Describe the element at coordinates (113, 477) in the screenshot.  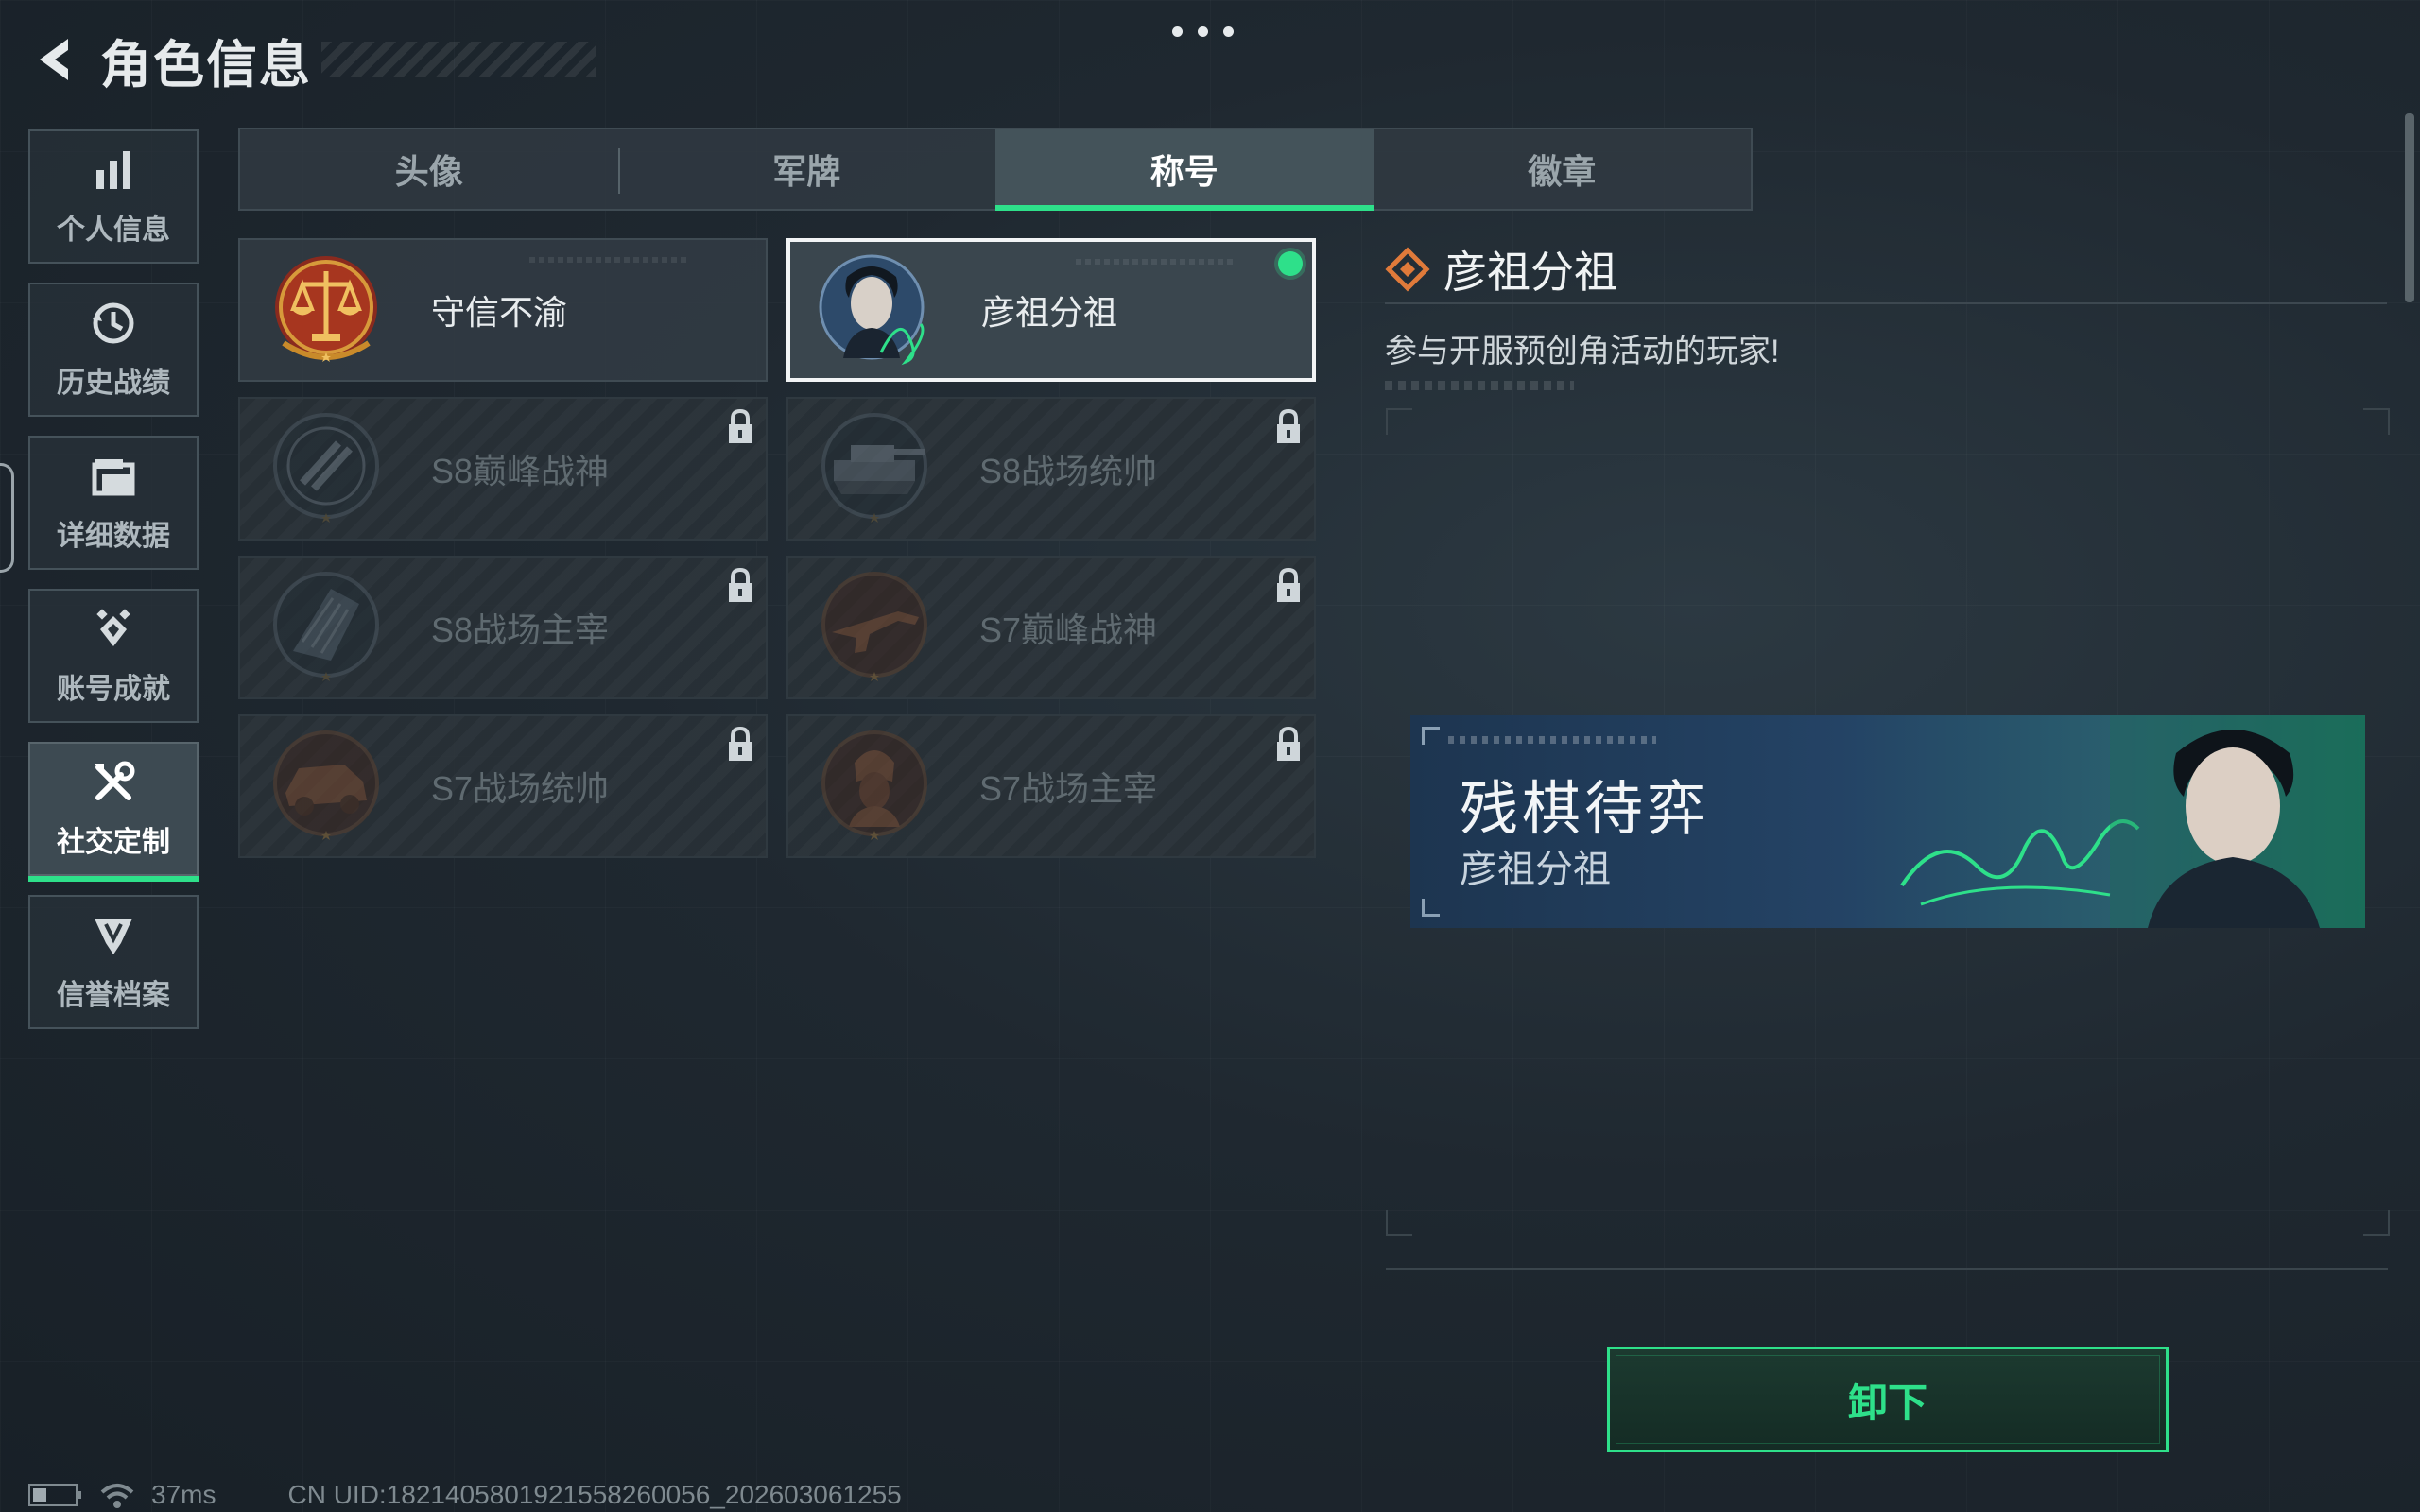
I see `folder-icon` at that location.